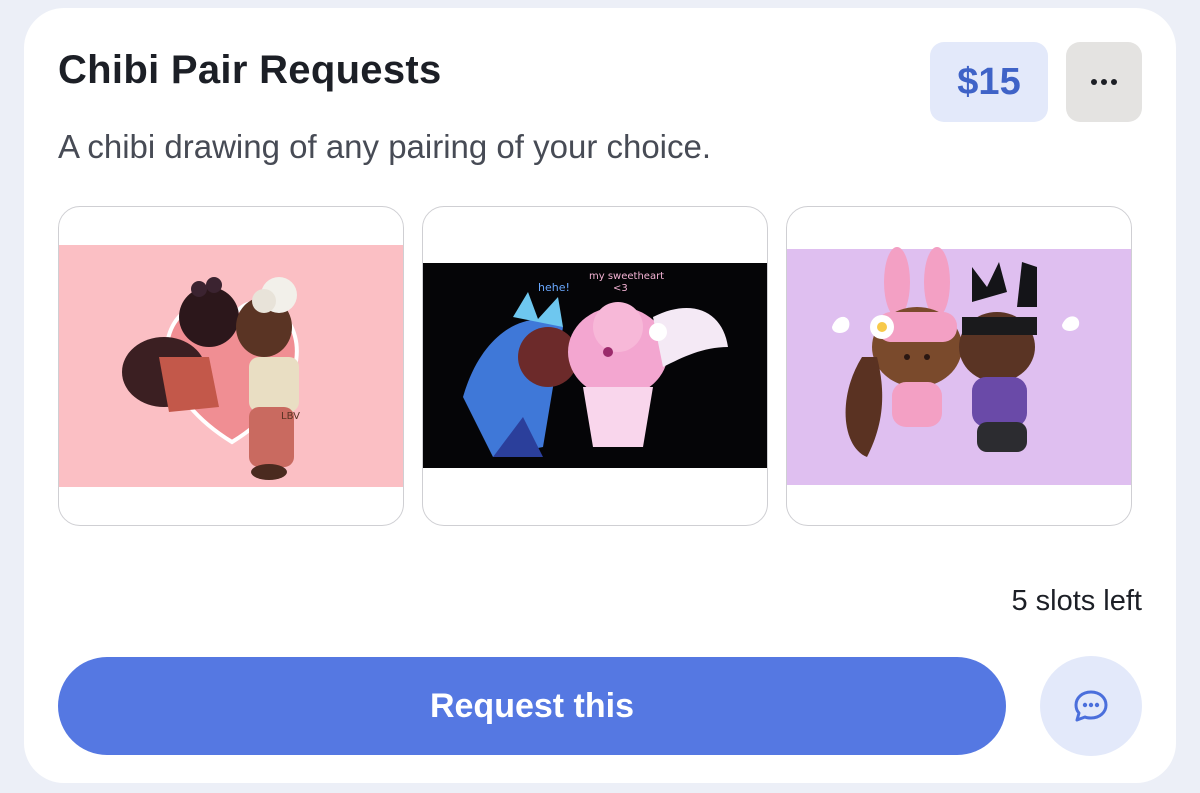  I want to click on caption-my-sweetheart: my sweetheart, so click(626, 276).